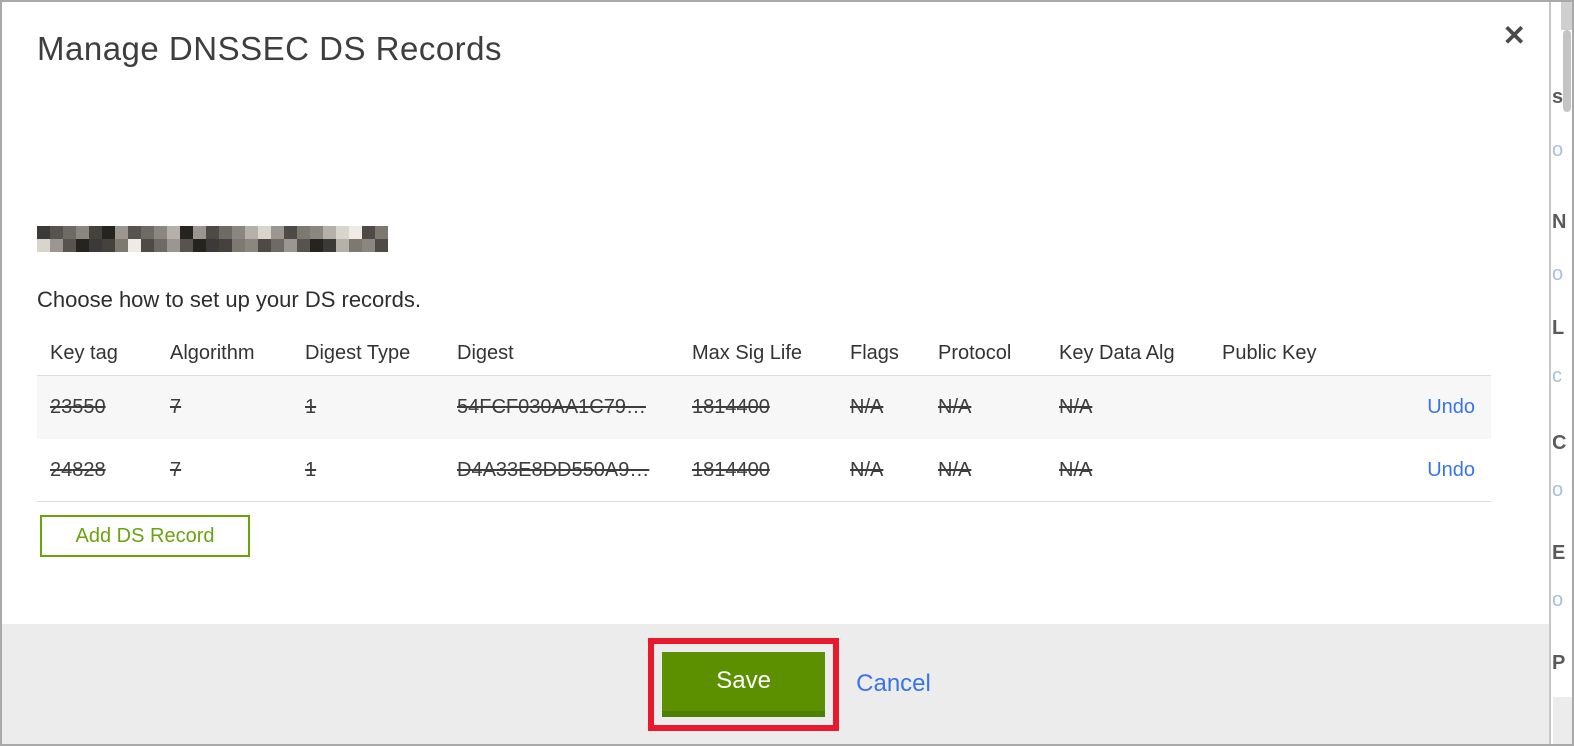  What do you see at coordinates (874, 353) in the screenshot?
I see `column-header: Flags` at bounding box center [874, 353].